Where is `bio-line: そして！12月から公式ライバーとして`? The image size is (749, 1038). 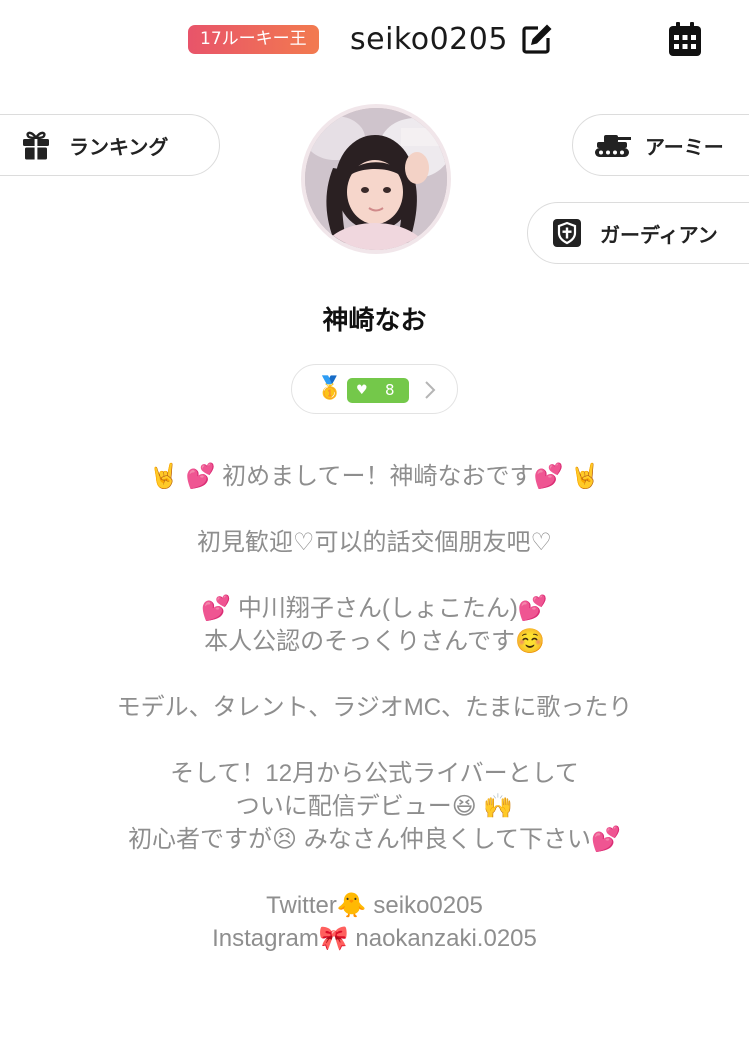
bio-line: そして！12月から公式ライバーとして is located at coordinates (374, 773).